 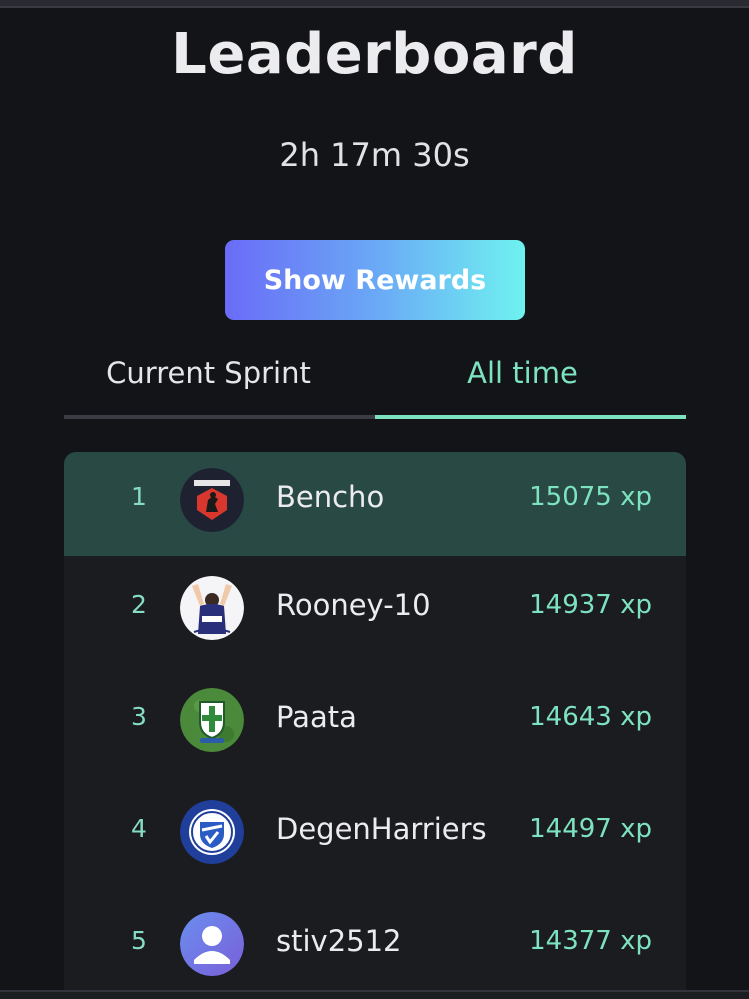 What do you see at coordinates (375, 724) in the screenshot?
I see `leaderboard-row: 3 Paata 14643 xp` at bounding box center [375, 724].